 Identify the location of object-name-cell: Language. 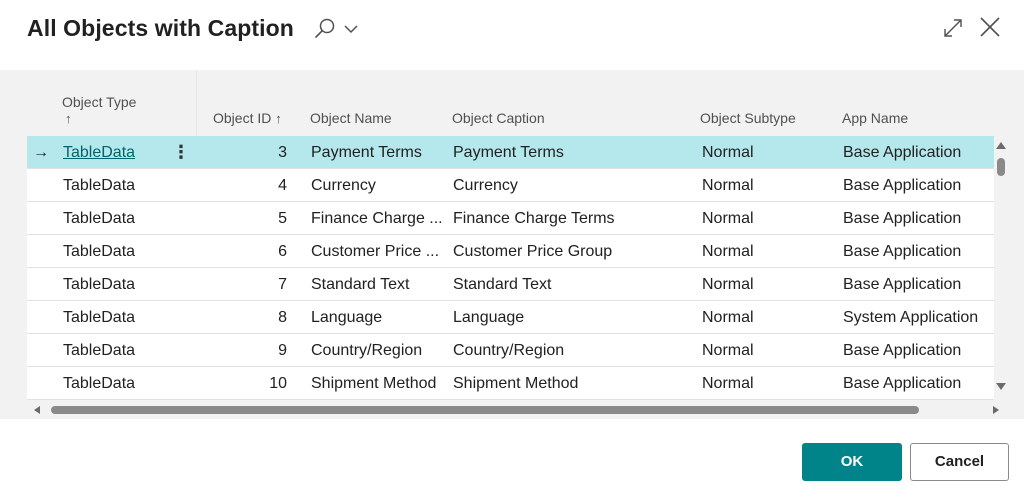
(347, 317).